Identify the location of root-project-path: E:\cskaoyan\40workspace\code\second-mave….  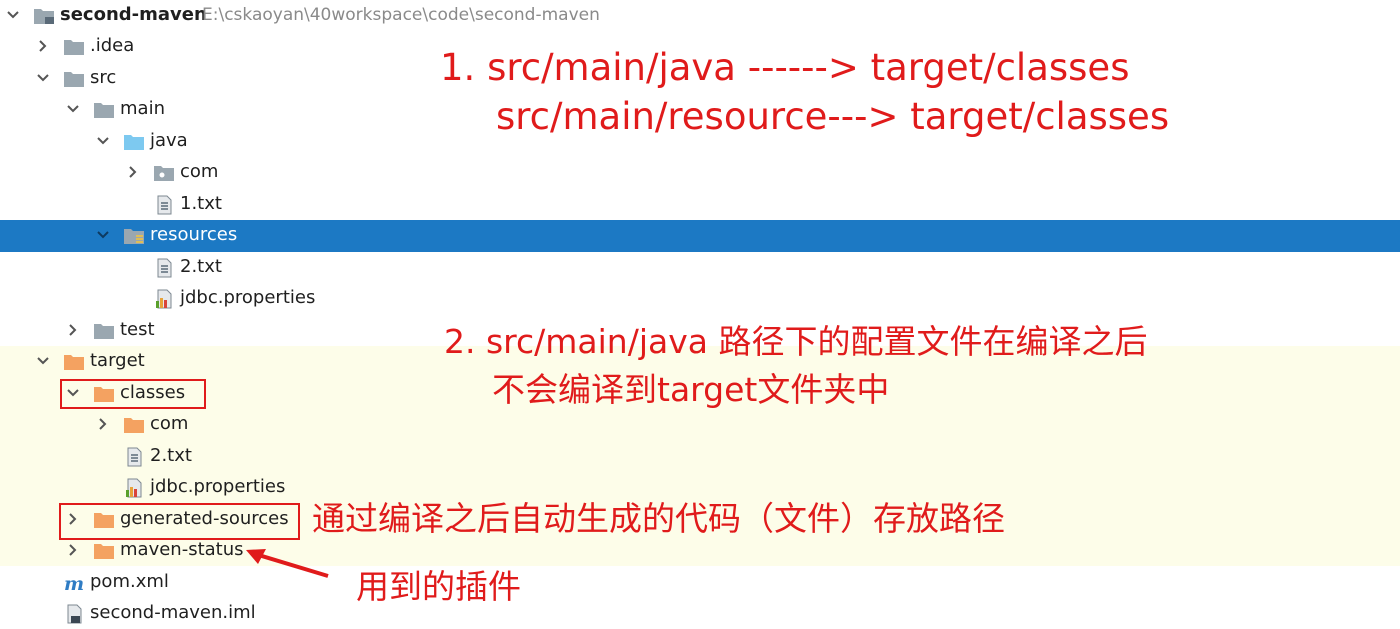
(401, 15).